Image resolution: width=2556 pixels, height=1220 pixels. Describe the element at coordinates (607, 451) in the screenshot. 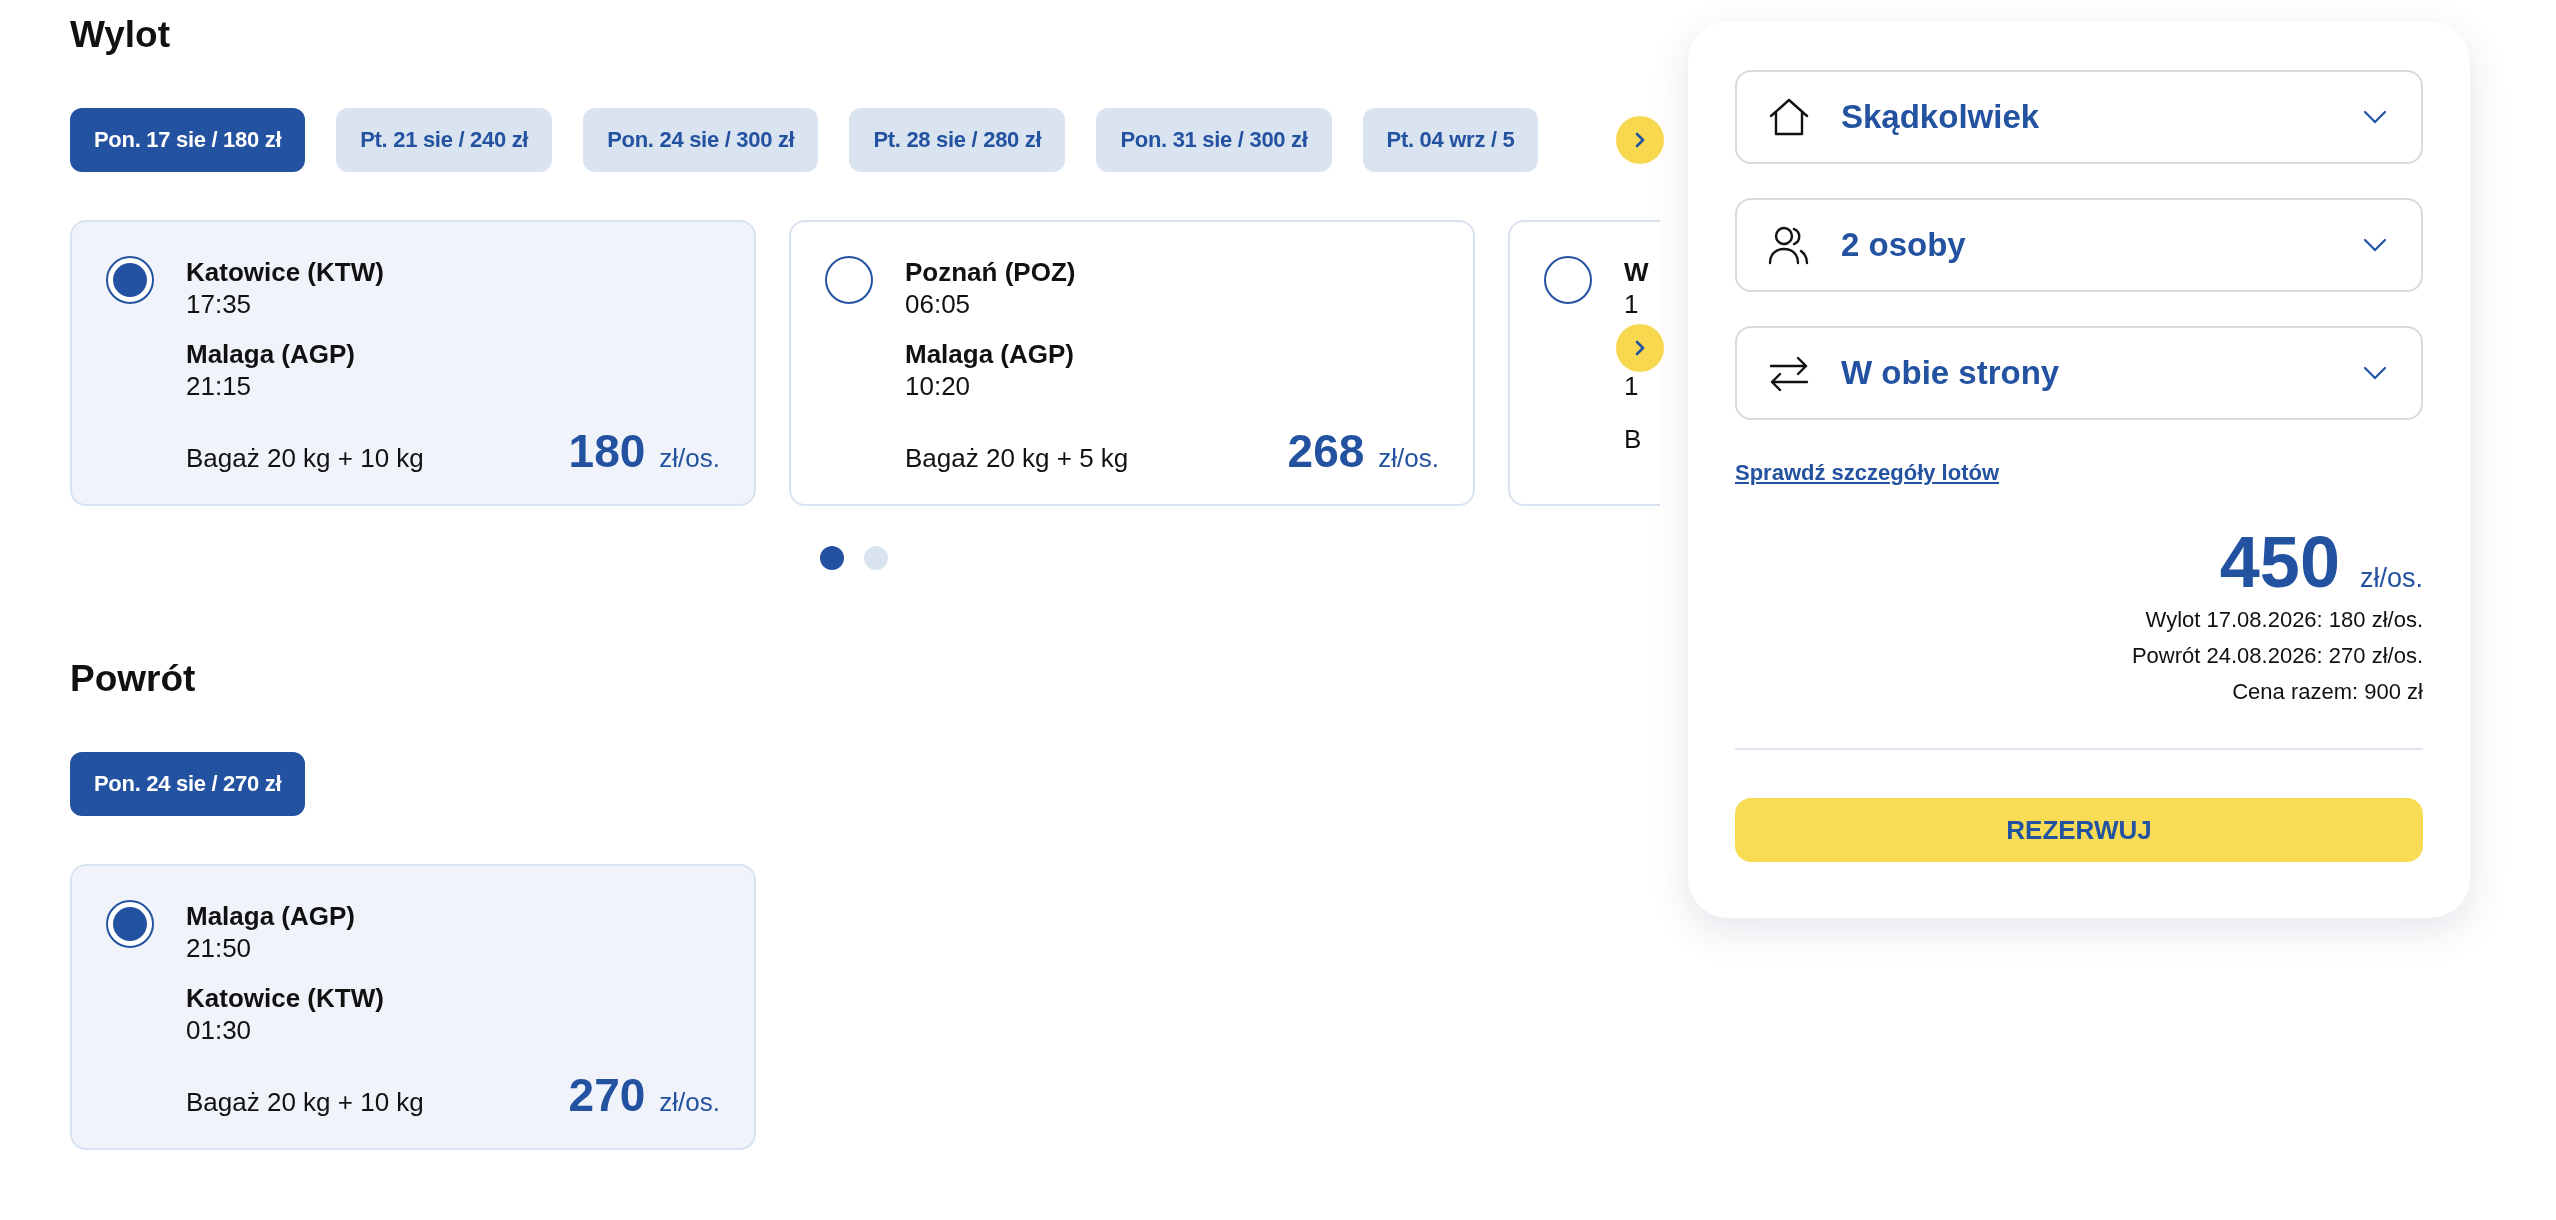

I see `flight-price: 180` at that location.